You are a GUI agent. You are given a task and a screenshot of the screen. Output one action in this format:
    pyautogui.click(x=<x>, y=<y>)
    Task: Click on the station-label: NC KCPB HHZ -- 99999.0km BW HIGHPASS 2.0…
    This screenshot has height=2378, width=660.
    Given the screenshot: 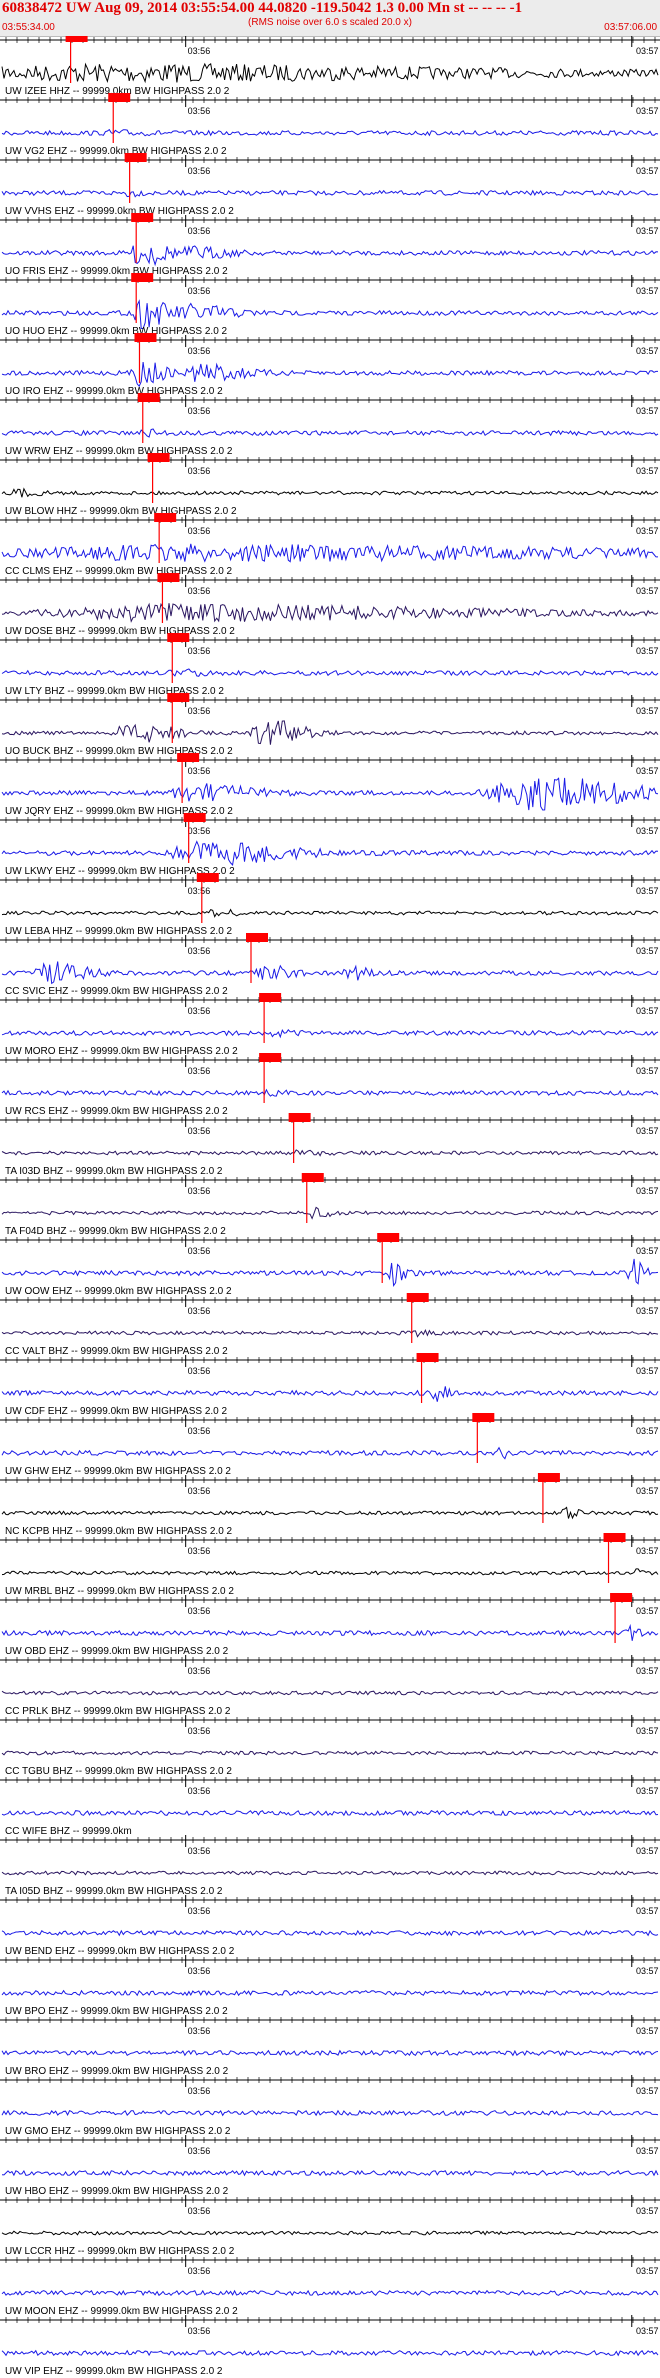 What is the action you would take?
    pyautogui.click(x=119, y=1531)
    